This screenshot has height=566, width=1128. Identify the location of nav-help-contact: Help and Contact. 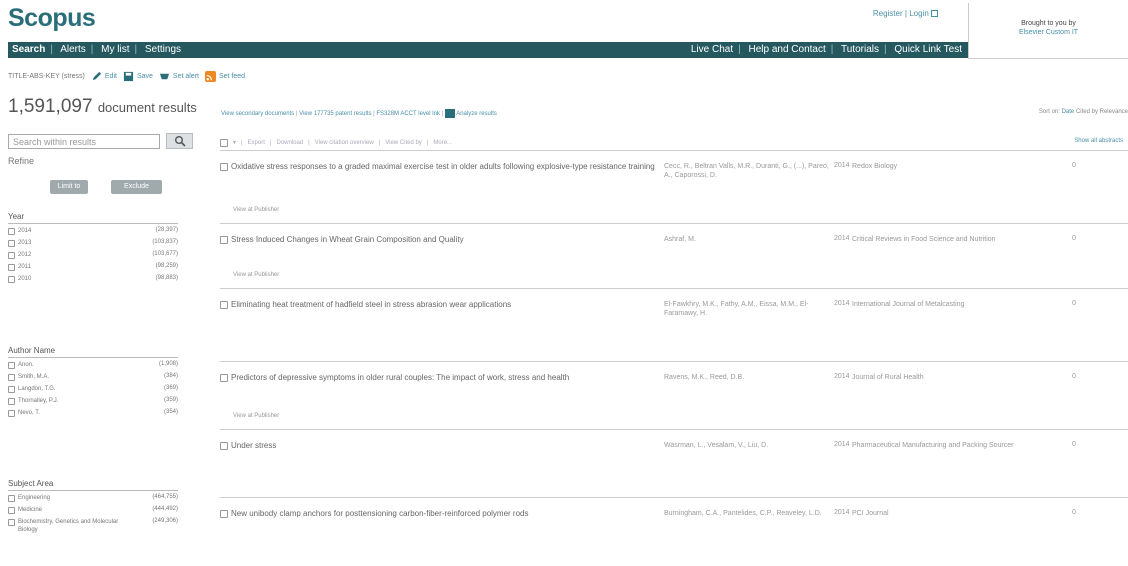
(787, 49).